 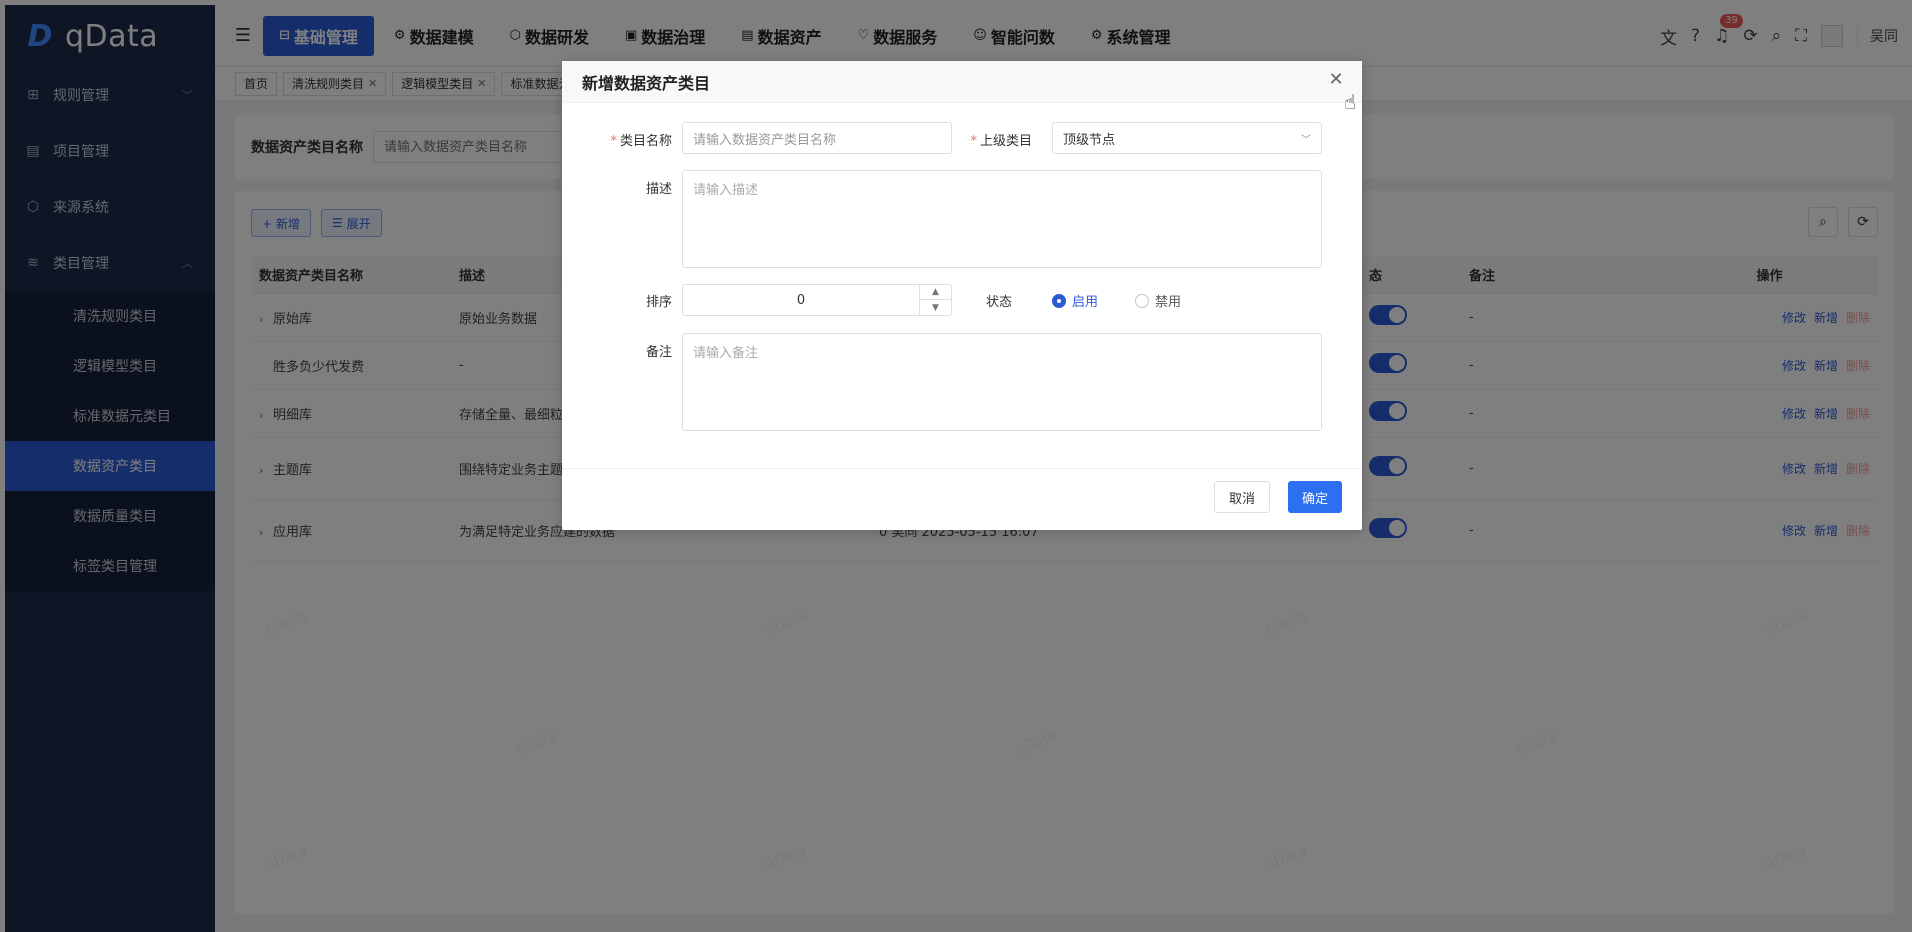 I want to click on status-enabled-radio: 启用, so click(x=1075, y=300).